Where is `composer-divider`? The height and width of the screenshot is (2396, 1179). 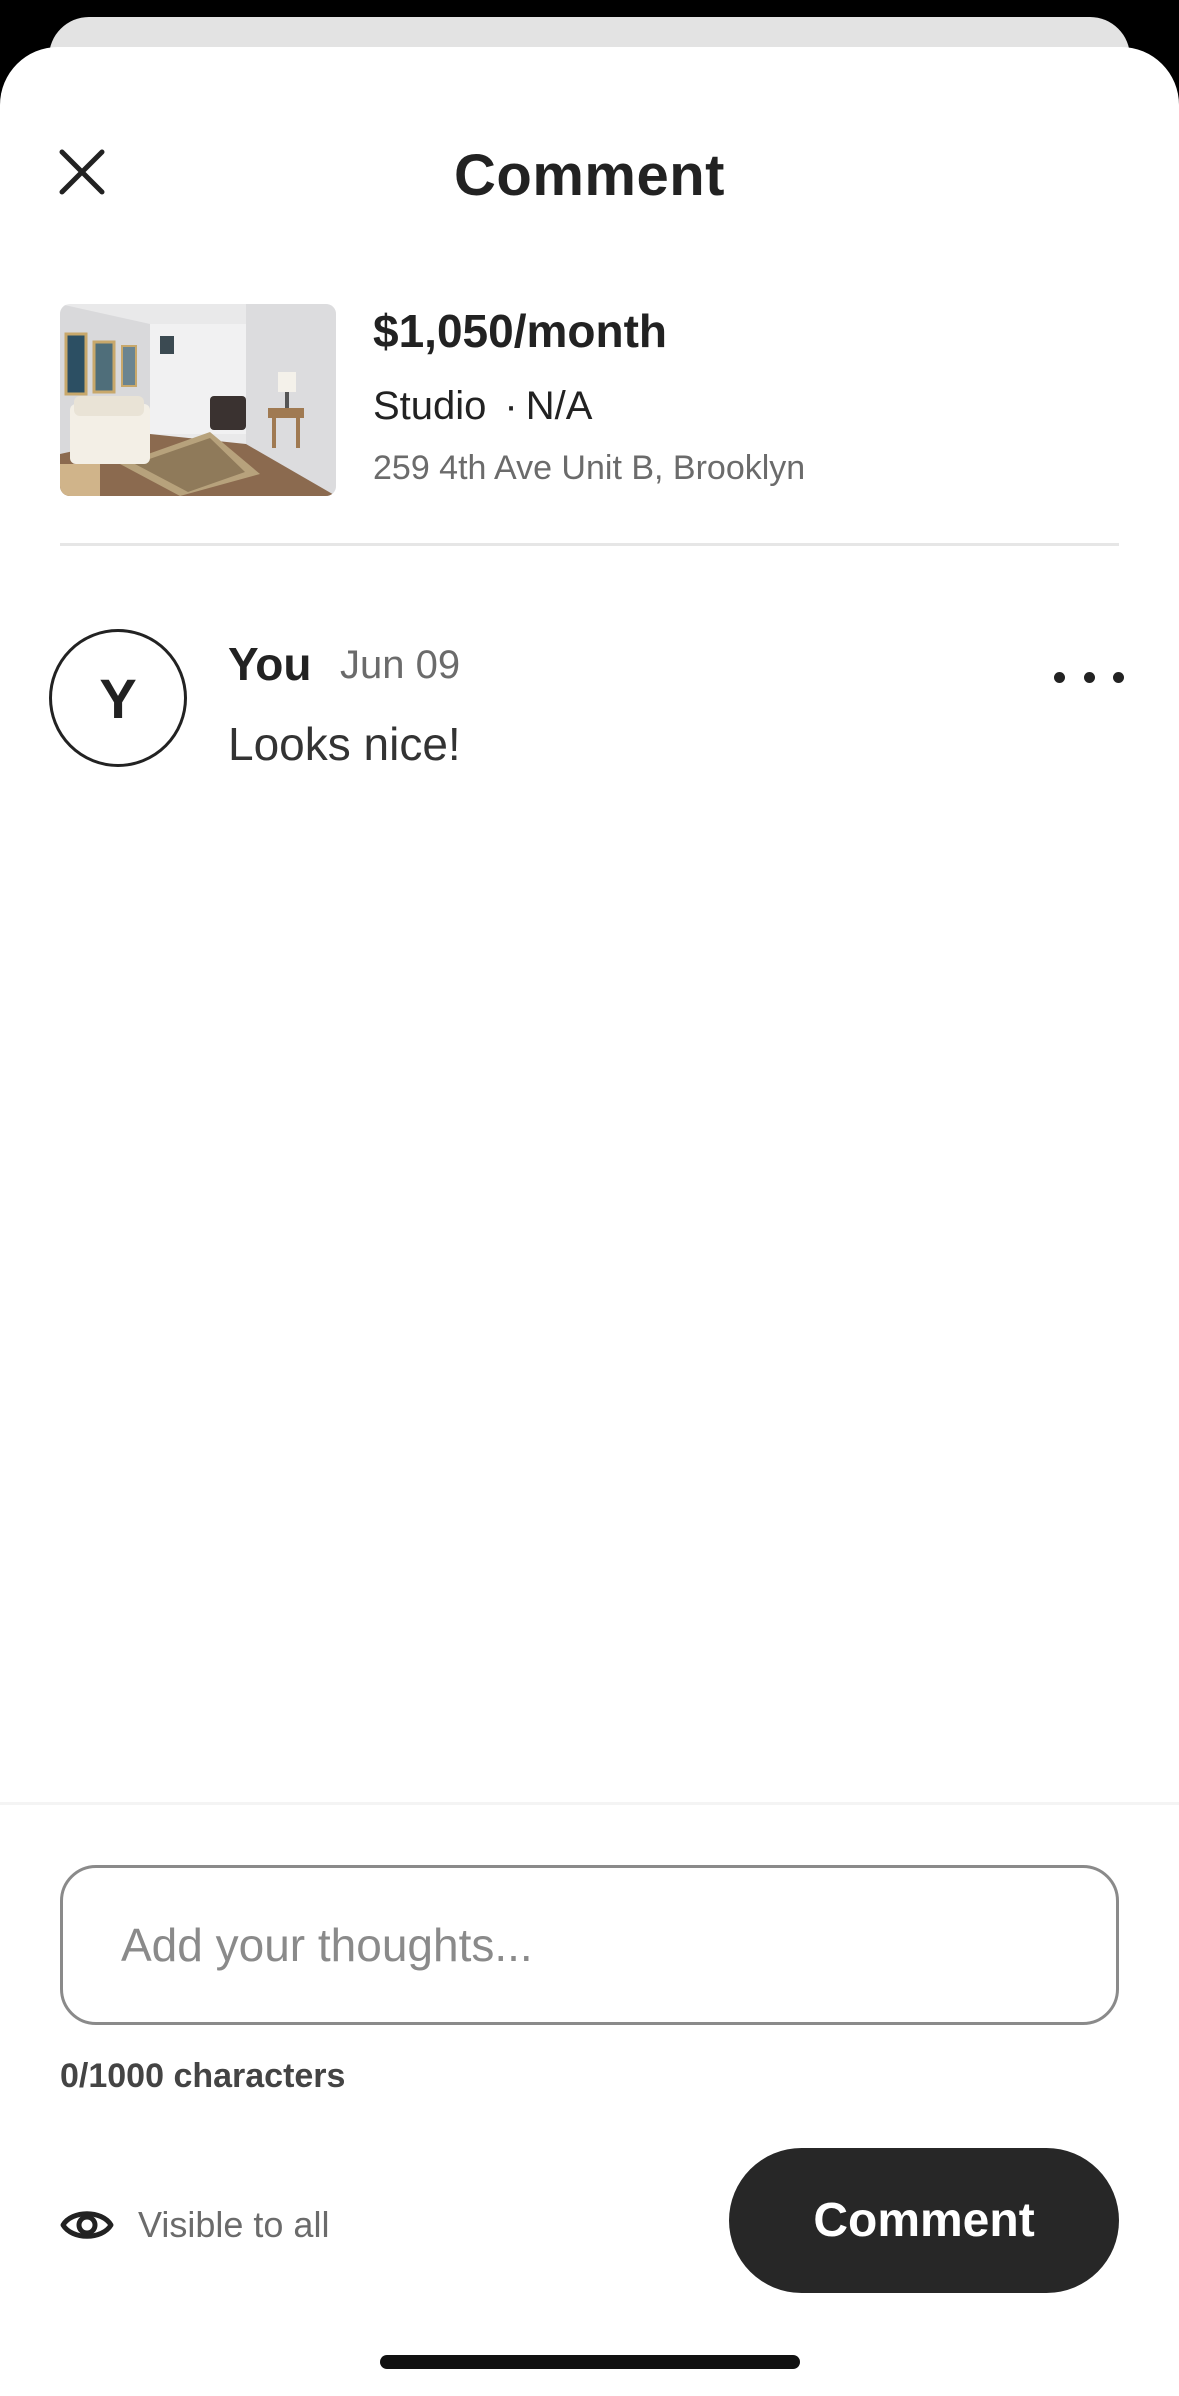
composer-divider is located at coordinates (589, 1803).